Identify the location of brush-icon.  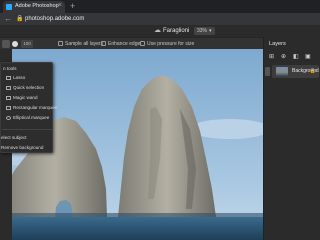
(15, 44).